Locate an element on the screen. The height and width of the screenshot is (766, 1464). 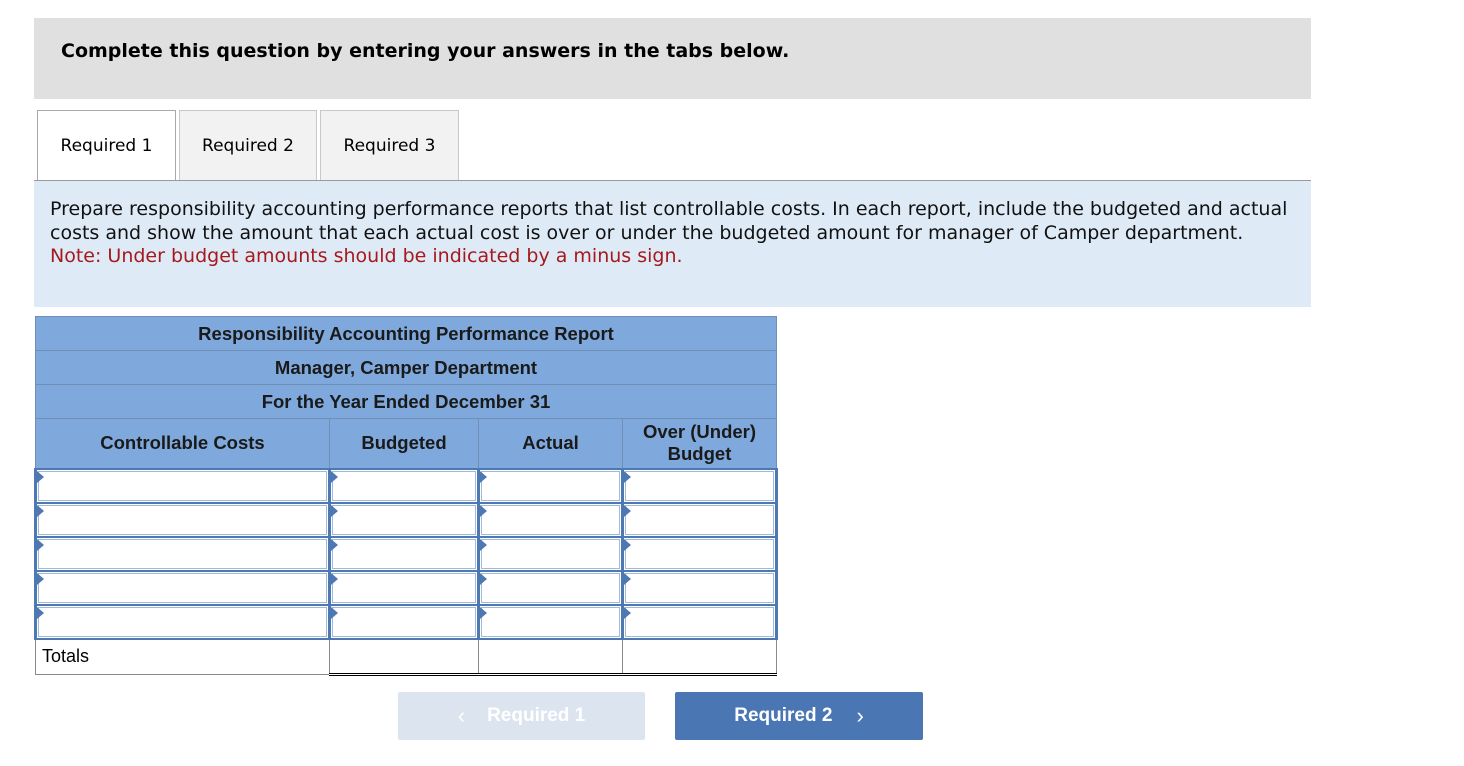
column-header-over-under-line2: Budget is located at coordinates (699, 454).